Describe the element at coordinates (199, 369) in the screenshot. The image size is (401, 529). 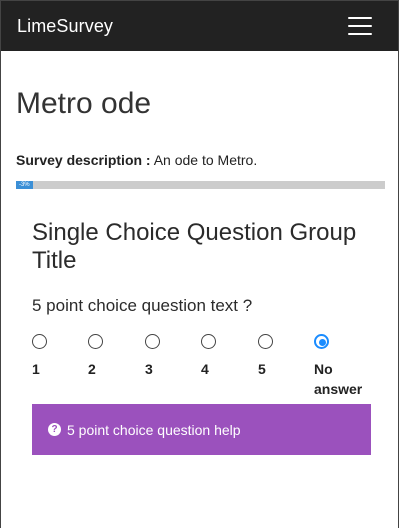
I see `choice-list: 1 2 3 4 5 No answer` at that location.